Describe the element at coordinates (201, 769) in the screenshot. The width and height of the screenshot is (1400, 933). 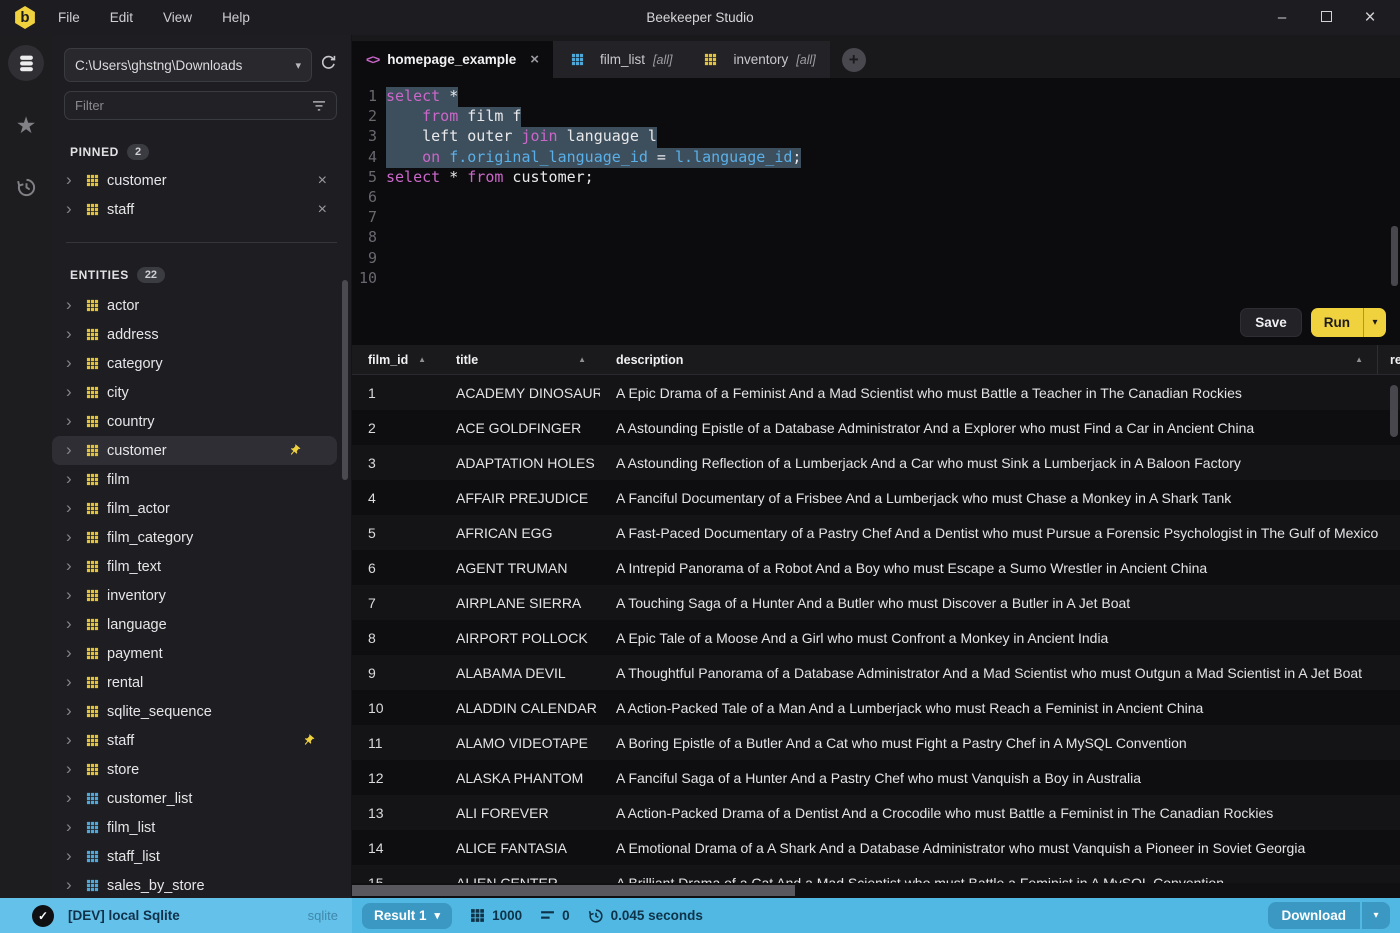
I see `entity-item-store: › store` at that location.